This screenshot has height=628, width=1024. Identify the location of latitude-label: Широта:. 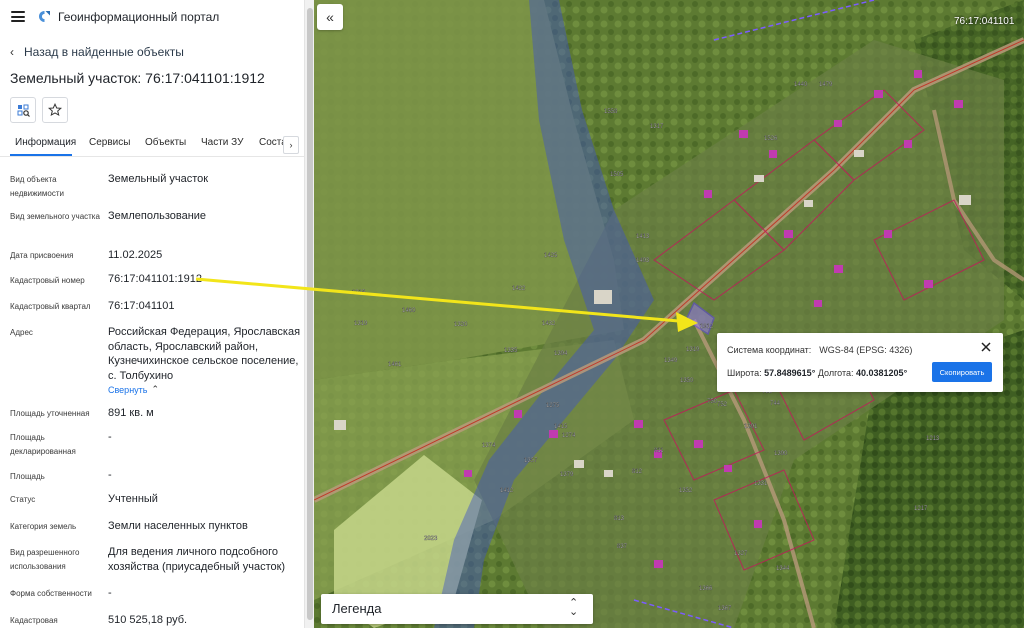
(744, 373).